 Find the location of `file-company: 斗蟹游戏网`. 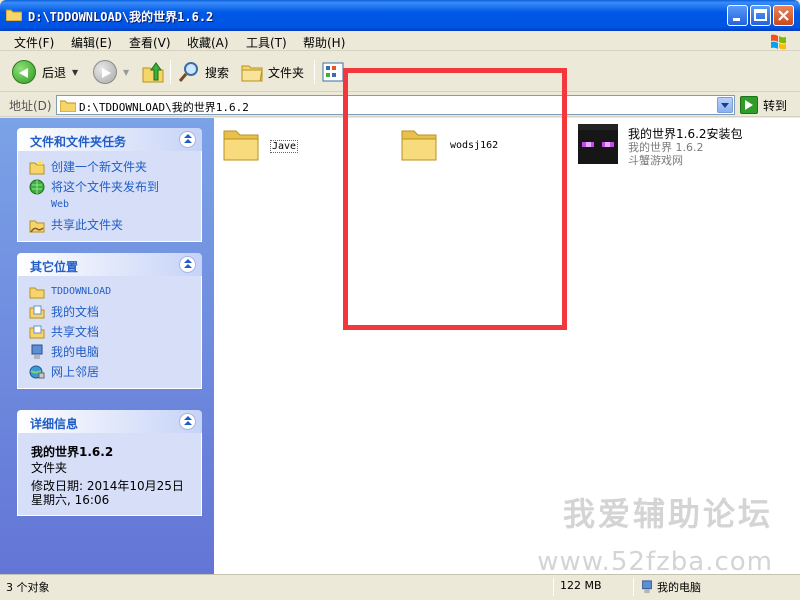

file-company: 斗蟹游戏网 is located at coordinates (655, 160).